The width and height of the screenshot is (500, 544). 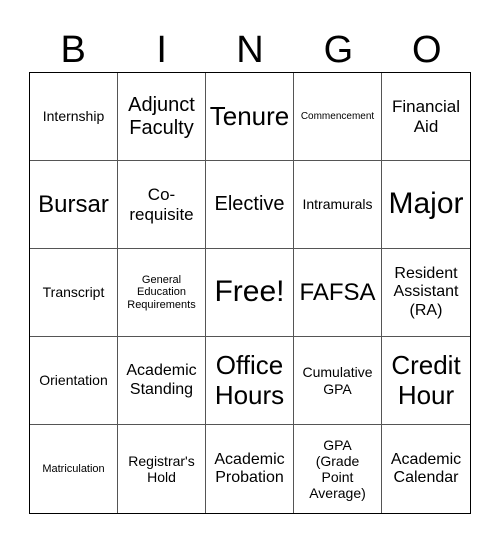 I want to click on bingo-cell: Internship, so click(x=74, y=117).